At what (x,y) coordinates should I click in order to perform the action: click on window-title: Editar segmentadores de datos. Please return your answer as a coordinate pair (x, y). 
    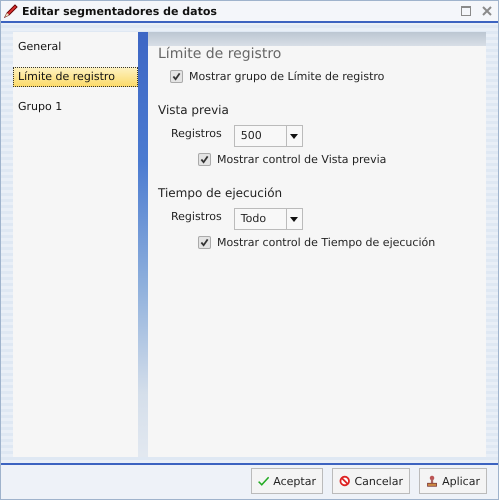
    Looking at the image, I should click on (119, 11).